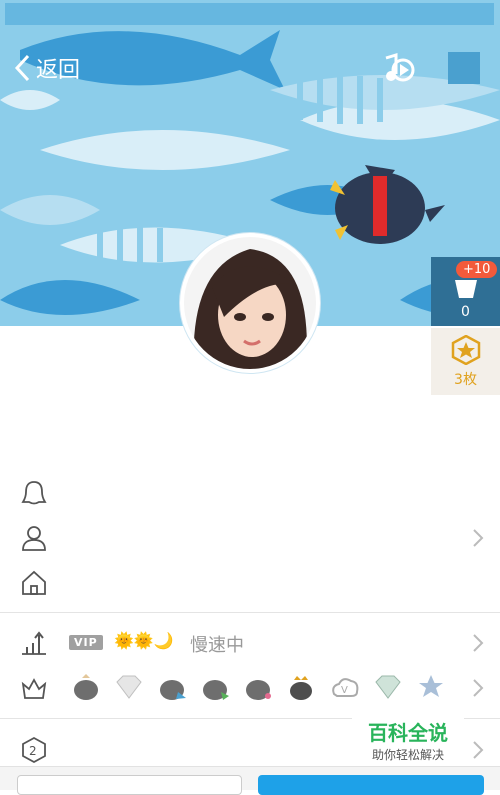 This screenshot has height=795, width=500. I want to click on avatar, so click(250, 303).